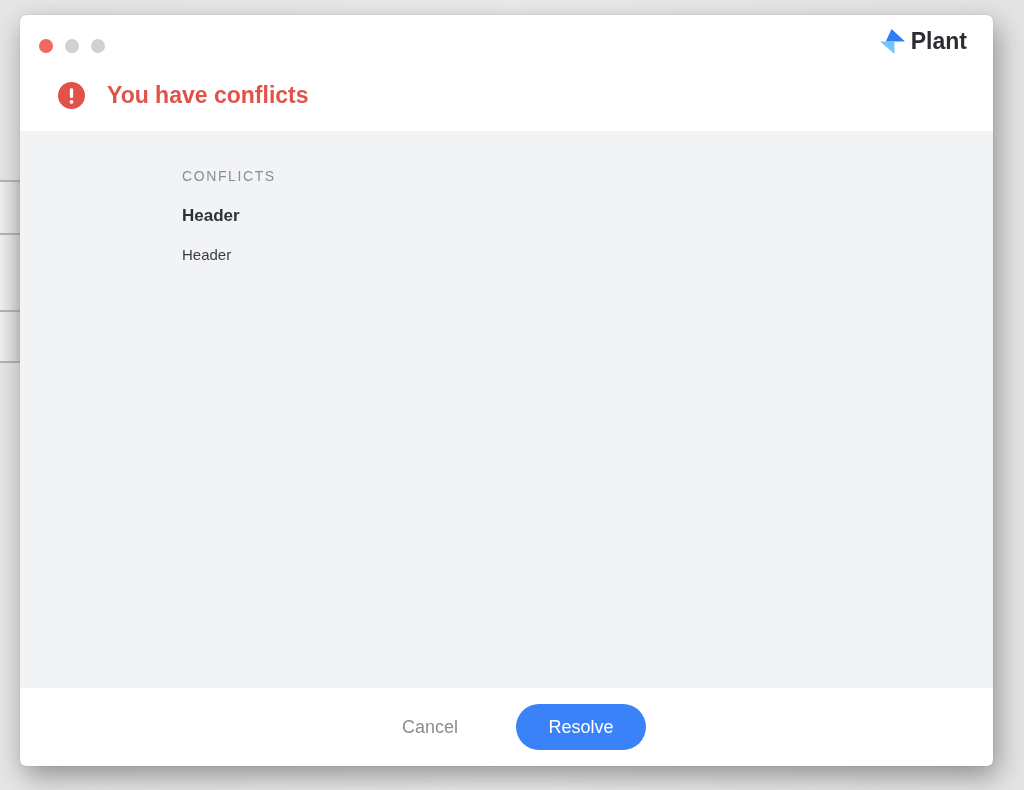 The width and height of the screenshot is (1024, 790). Describe the element at coordinates (71, 95) in the screenshot. I see `alert-icon` at that location.